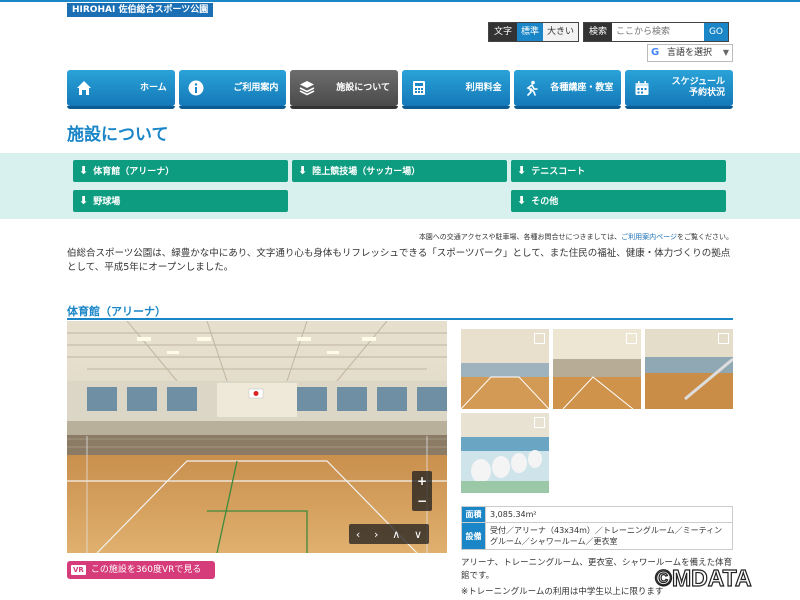 The height and width of the screenshot is (600, 800). I want to click on nav-classes: 各種講座・教室, so click(567, 89).